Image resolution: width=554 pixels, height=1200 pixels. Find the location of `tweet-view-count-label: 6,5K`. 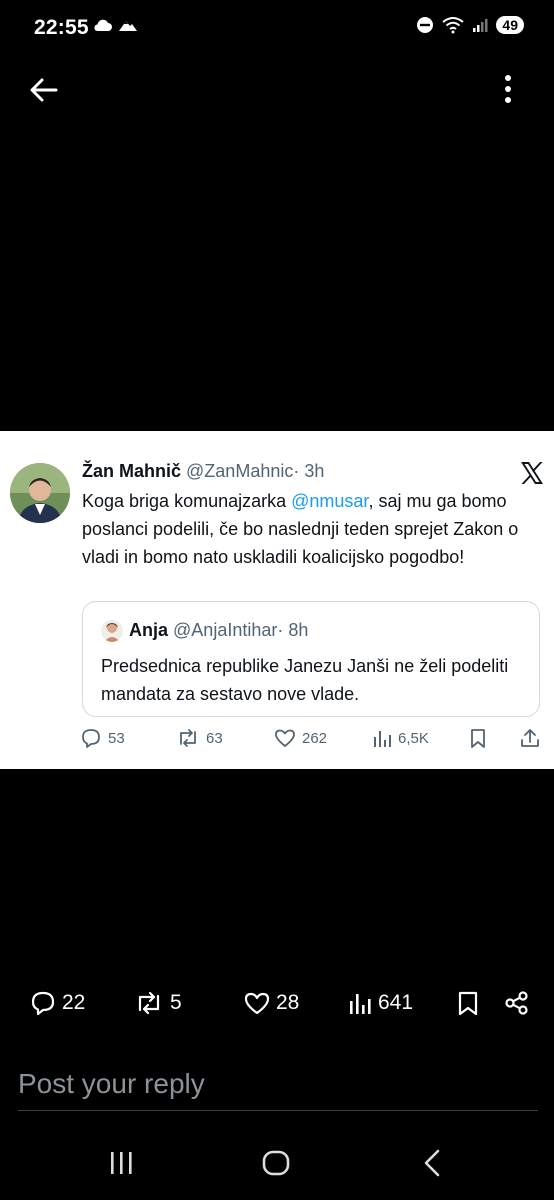

tweet-view-count-label: 6,5K is located at coordinates (413, 738).